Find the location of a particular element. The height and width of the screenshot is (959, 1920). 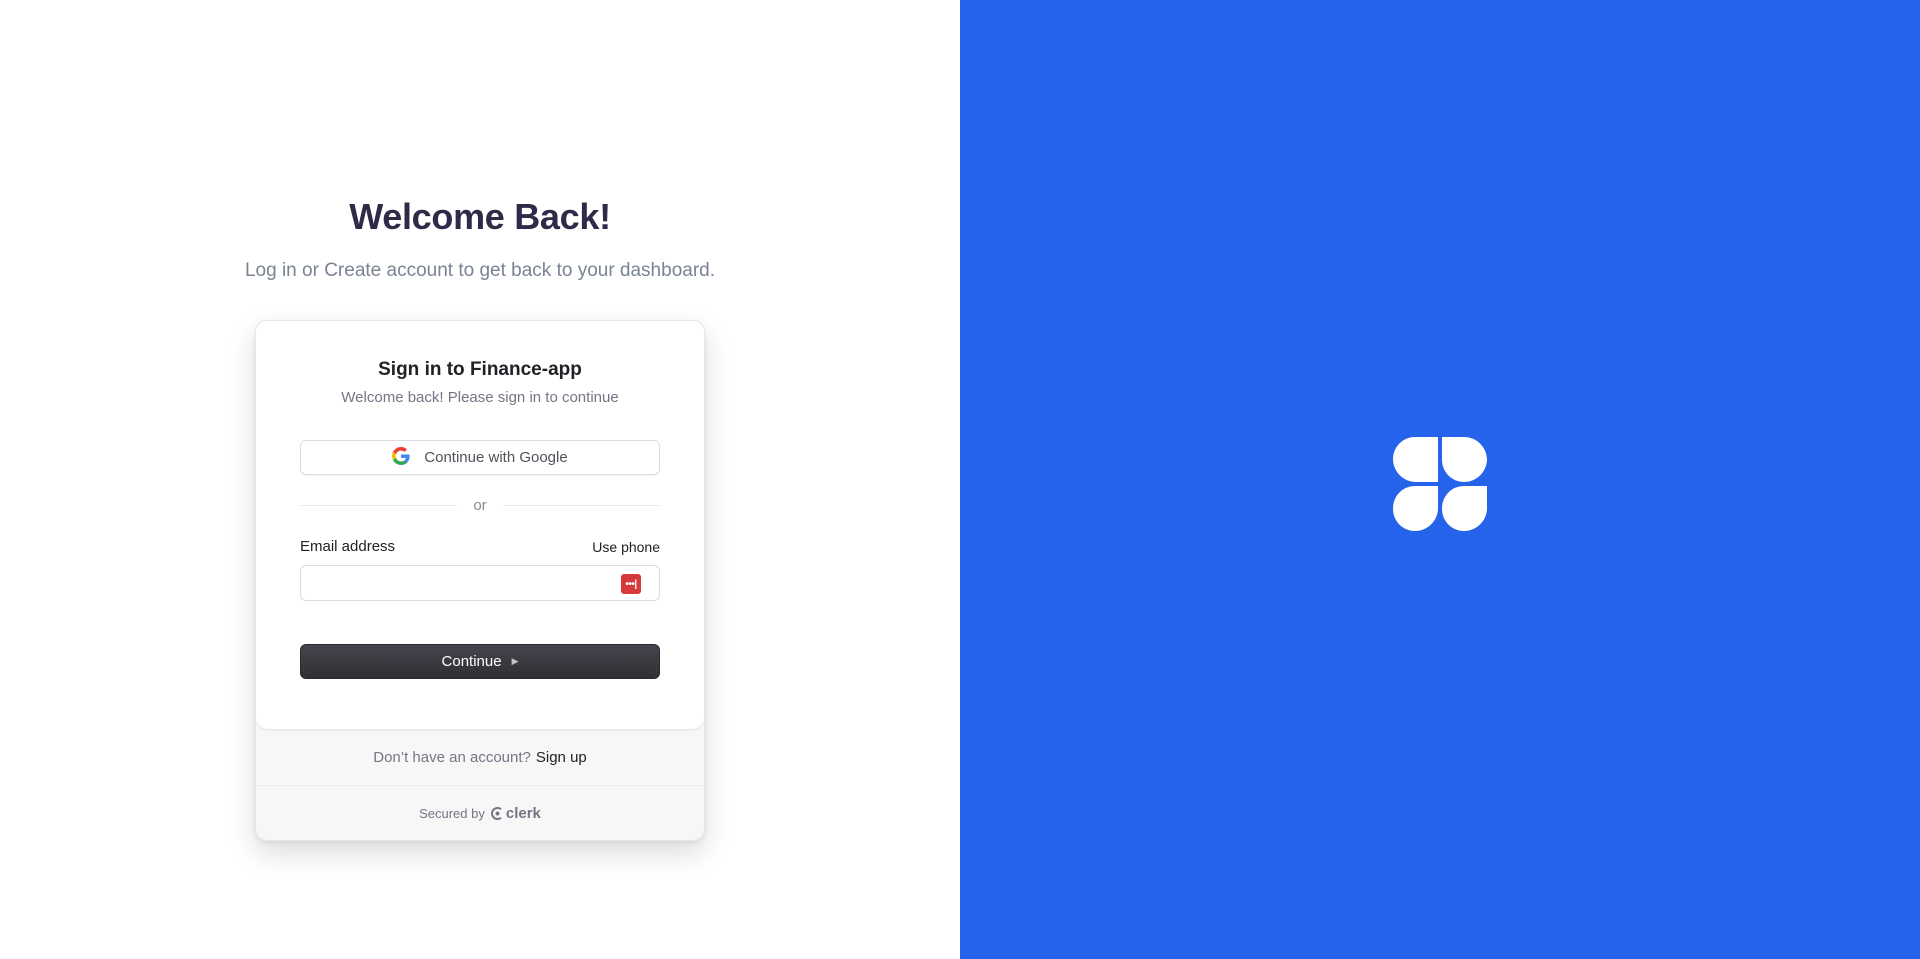

clerk-logo: clerk is located at coordinates (515, 813).